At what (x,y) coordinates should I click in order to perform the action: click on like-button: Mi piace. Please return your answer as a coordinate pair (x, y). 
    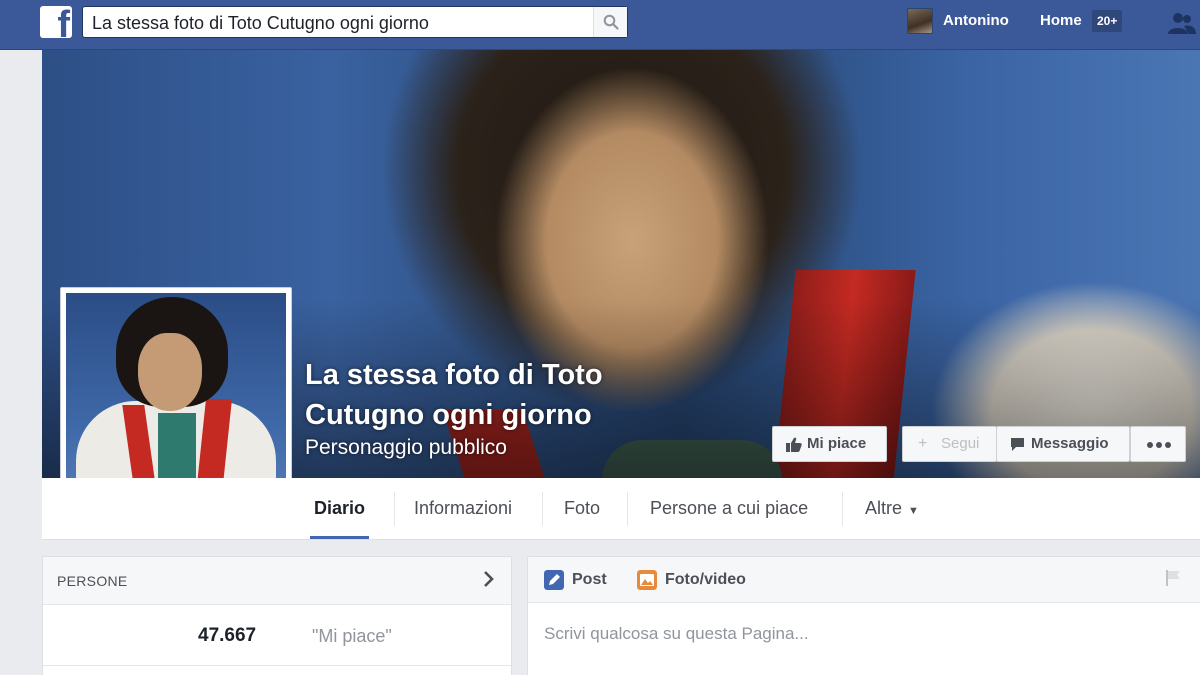
    Looking at the image, I should click on (829, 444).